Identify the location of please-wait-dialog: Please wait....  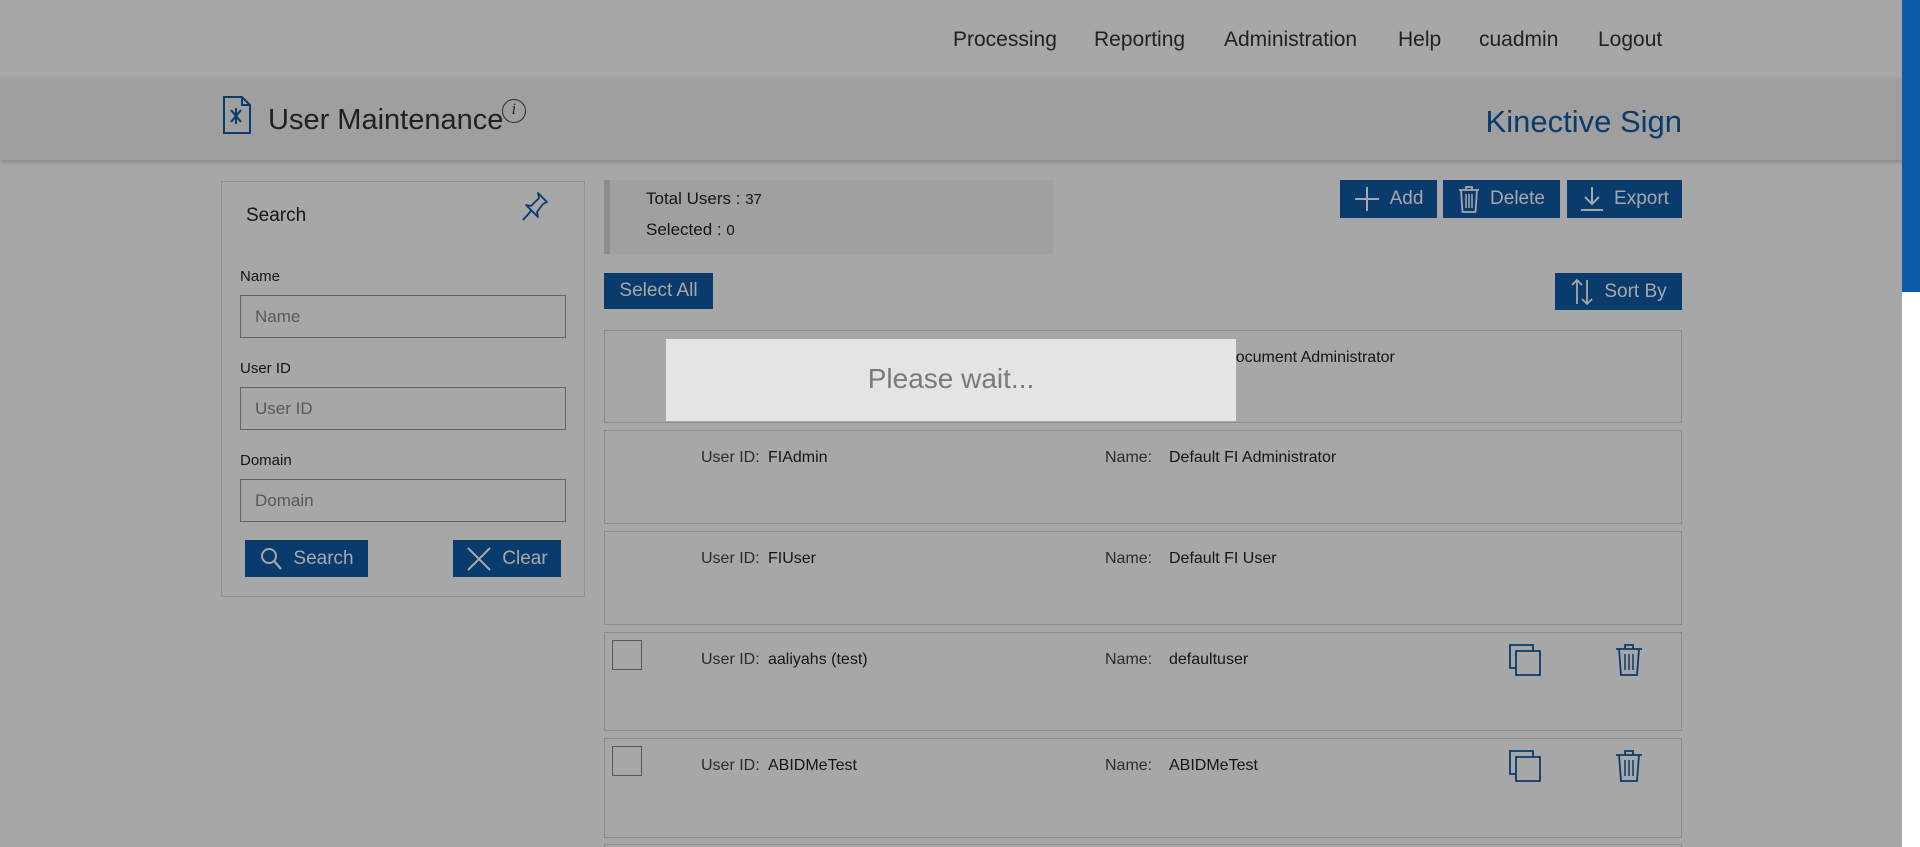
(951, 380).